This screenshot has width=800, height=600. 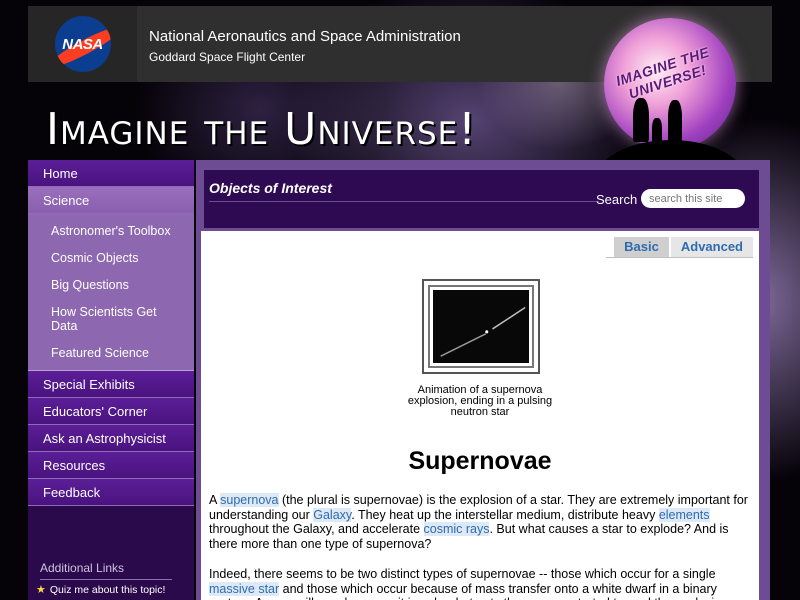 I want to click on tab-advanced: Advanced, so click(x=711, y=247).